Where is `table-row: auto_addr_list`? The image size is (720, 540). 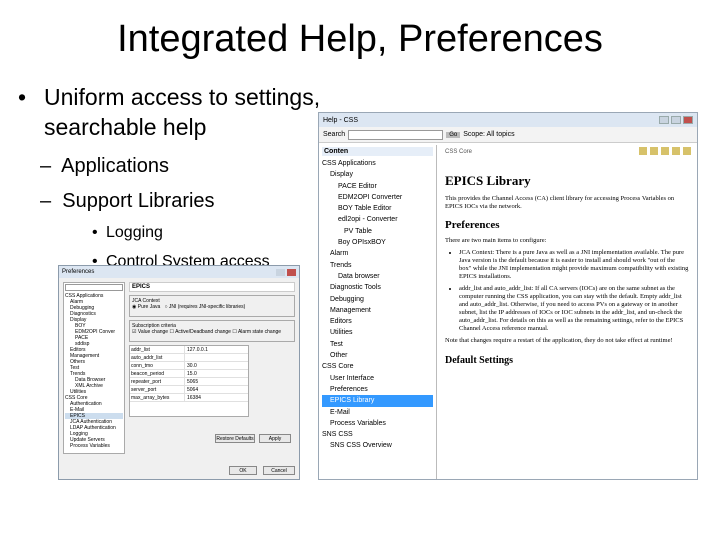
table-row: auto_addr_list is located at coordinates (189, 358).